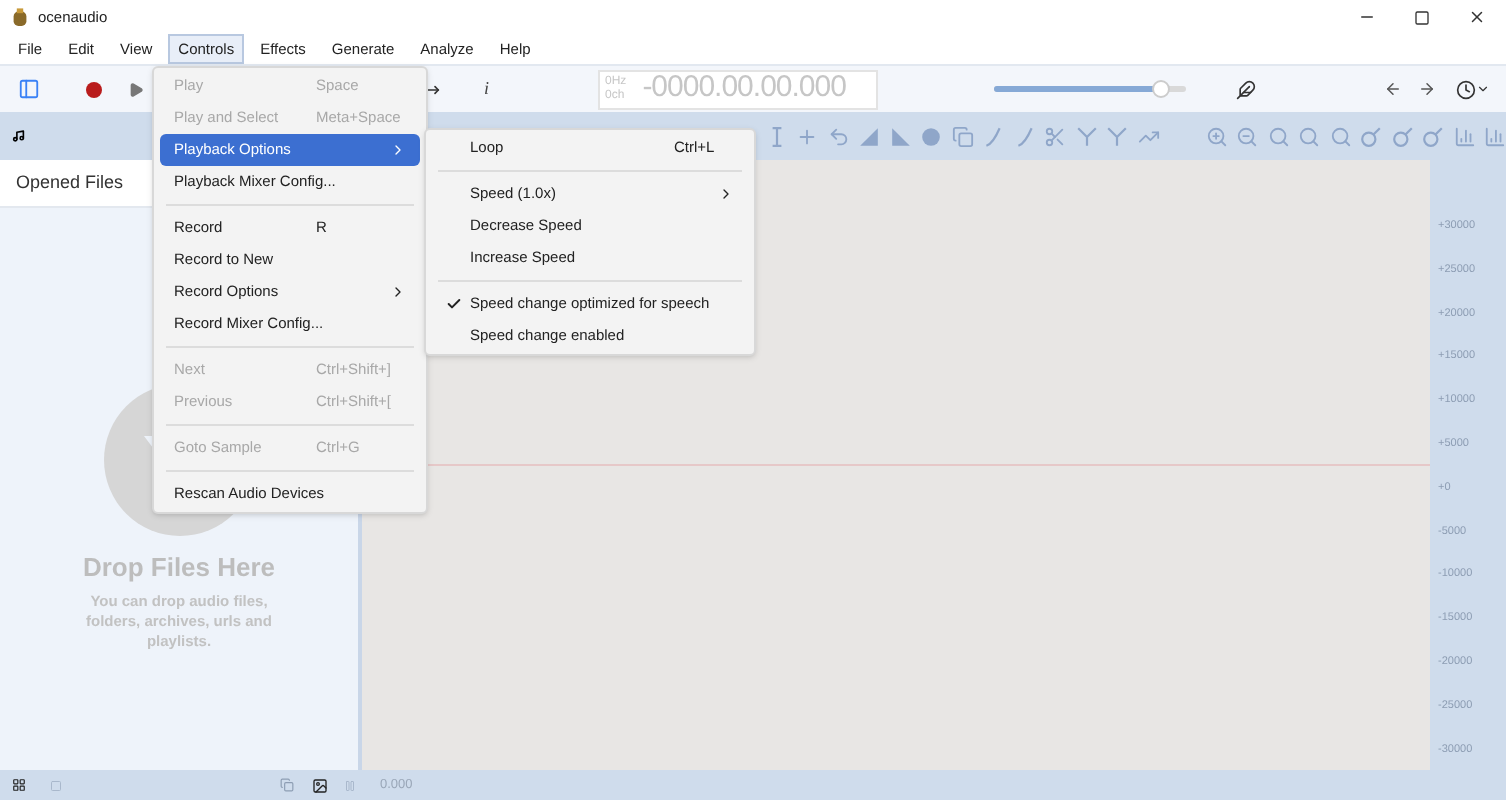 This screenshot has width=1506, height=800. Describe the element at coordinates (179, 568) in the screenshot. I see `drop-title: Drop Files Here` at that location.